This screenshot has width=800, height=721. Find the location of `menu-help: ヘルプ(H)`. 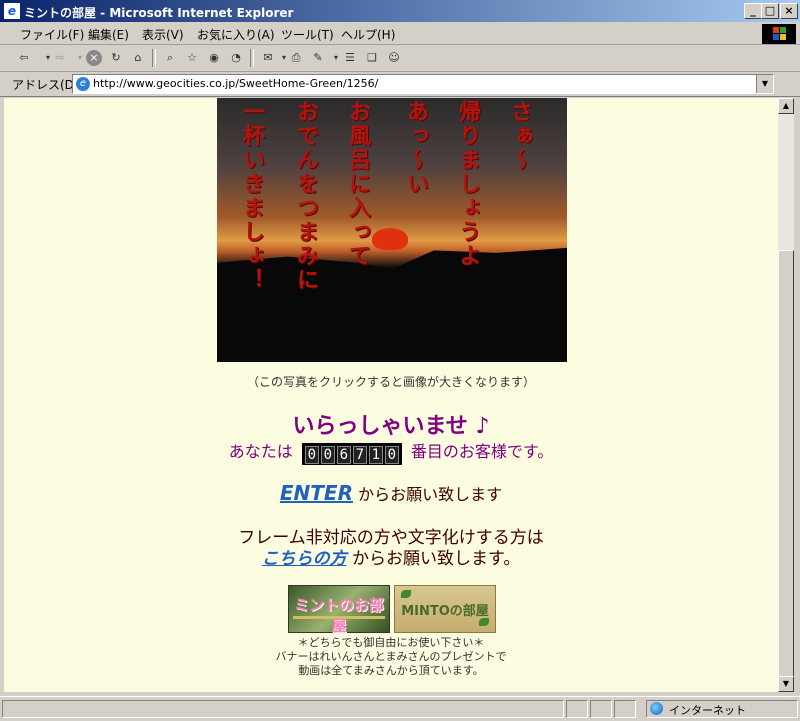

menu-help: ヘルプ(H) is located at coordinates (368, 34).